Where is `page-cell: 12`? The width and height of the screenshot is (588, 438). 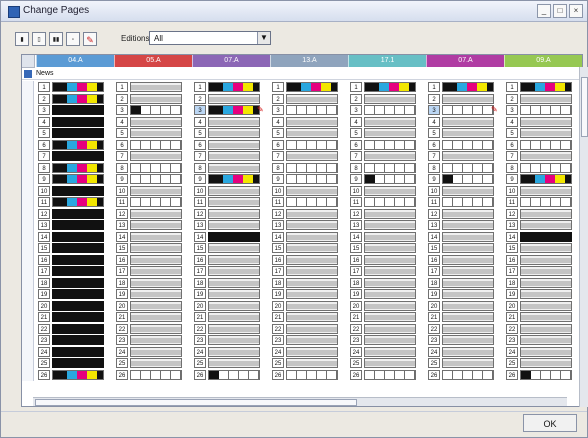
page-cell: 12 is located at coordinates (75, 214).